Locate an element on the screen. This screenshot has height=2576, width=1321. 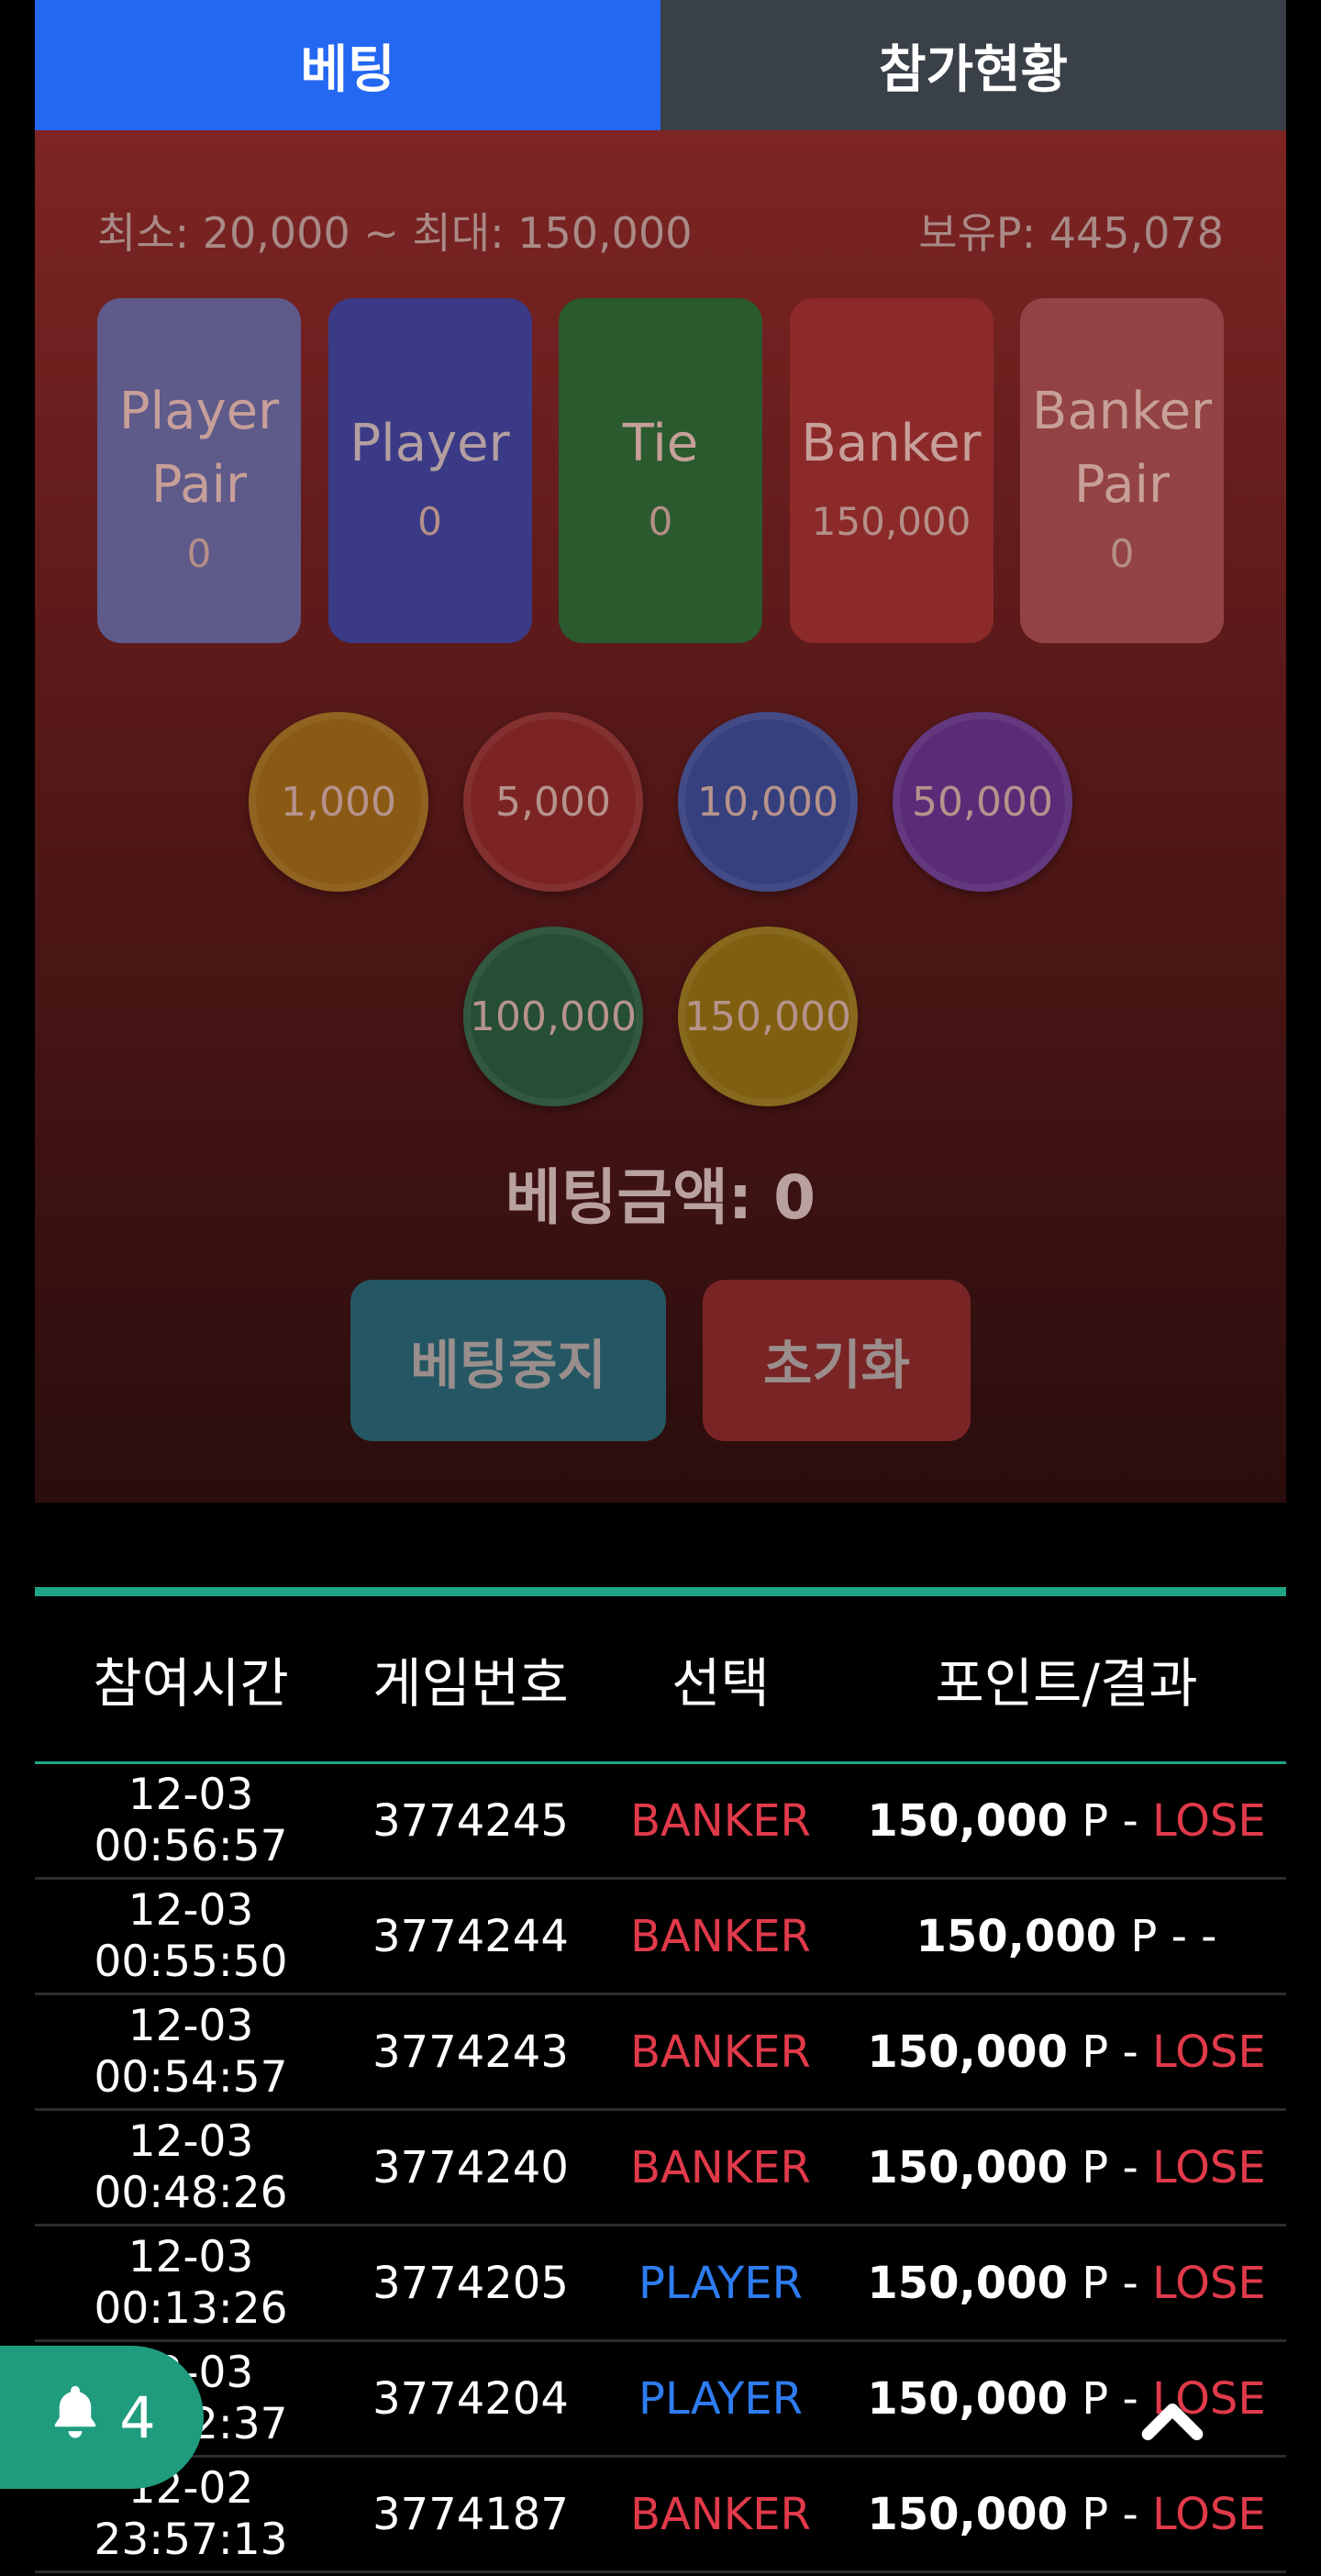
time-cell: 12-03 00:54:57 is located at coordinates (191, 2052).